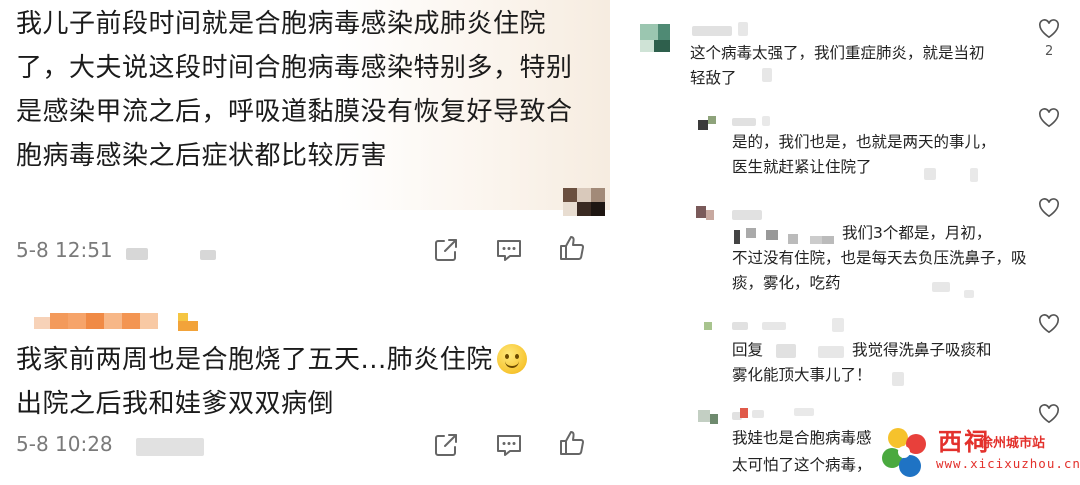 The image size is (1080, 485). I want to click on reply-1-text: 这个病毒太强了，我们重症肺炎，就是当初轻敌了, so click(837, 65).